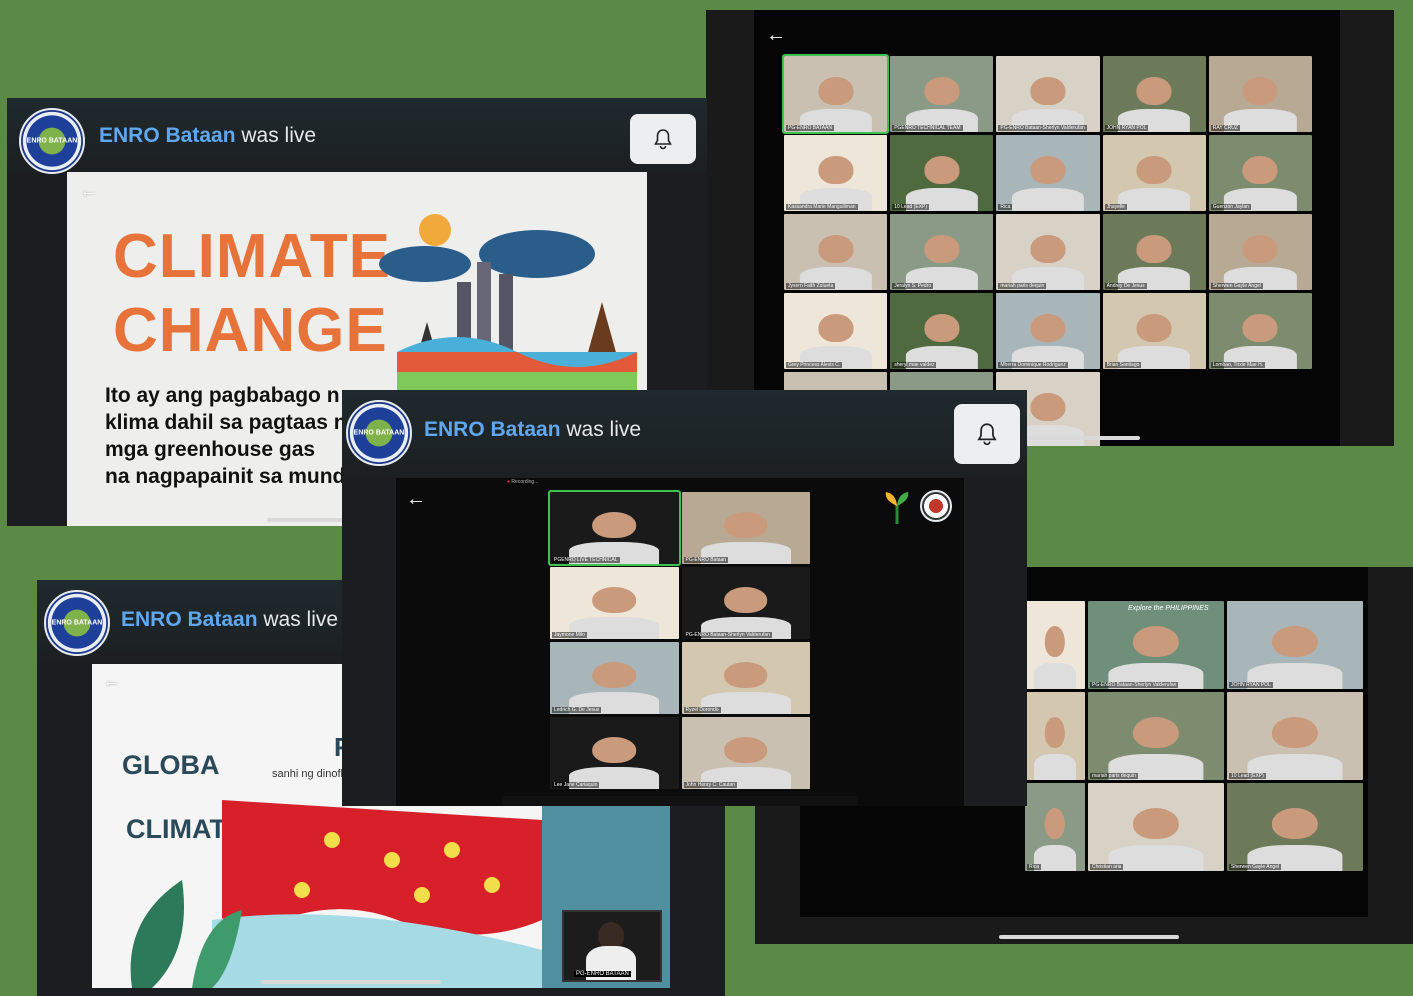 This screenshot has height=996, width=1413. Describe the element at coordinates (614, 528) in the screenshot. I see `participant-tile: PGENRO LIVE TECHNICAL` at that location.